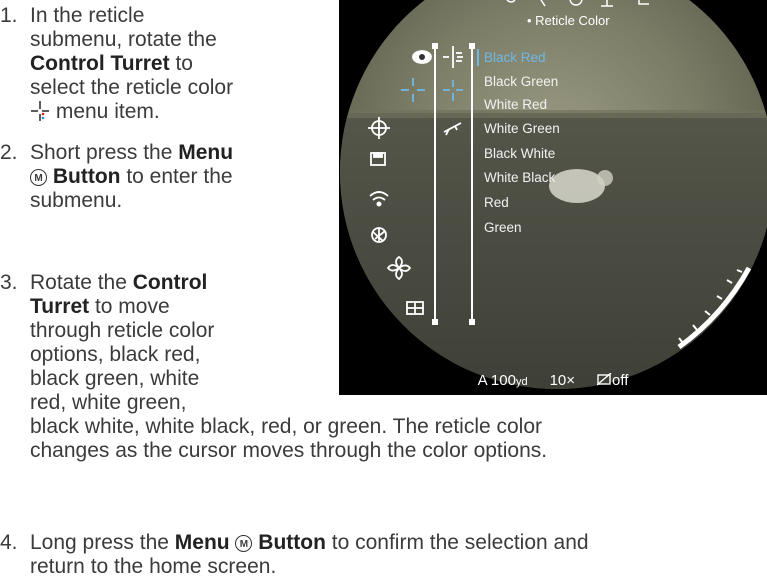  I want to click on step-segment: to confirm the selection and, so click(457, 542).